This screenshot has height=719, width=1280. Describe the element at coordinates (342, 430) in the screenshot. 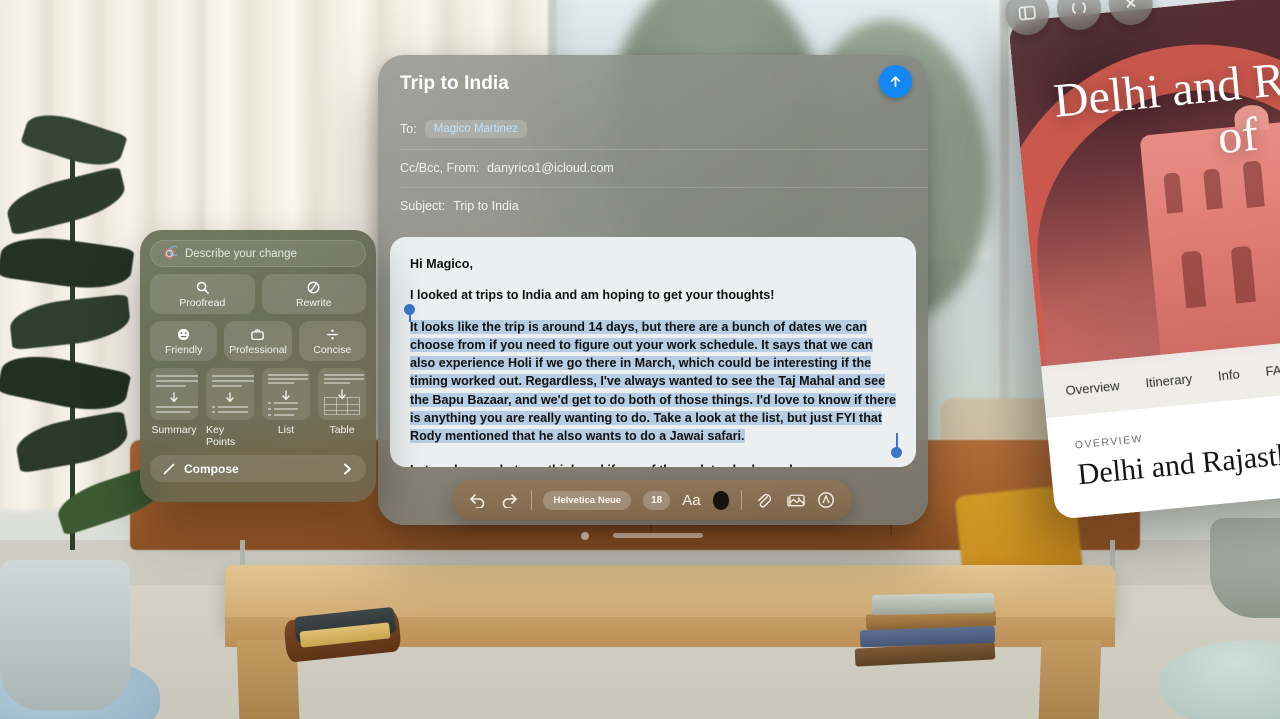

I see `table-label: Table` at that location.